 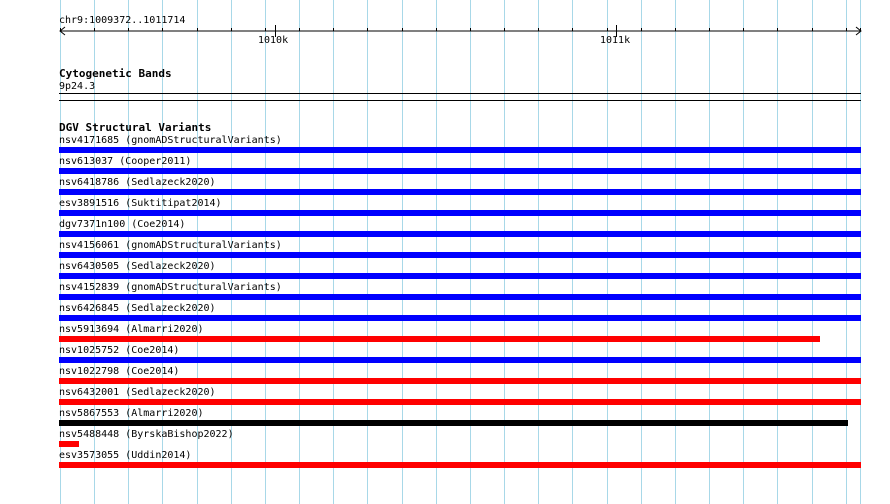 What do you see at coordinates (125, 455) in the screenshot?
I see `dgv-feature-label: esv3573055 (Uddin2014)` at bounding box center [125, 455].